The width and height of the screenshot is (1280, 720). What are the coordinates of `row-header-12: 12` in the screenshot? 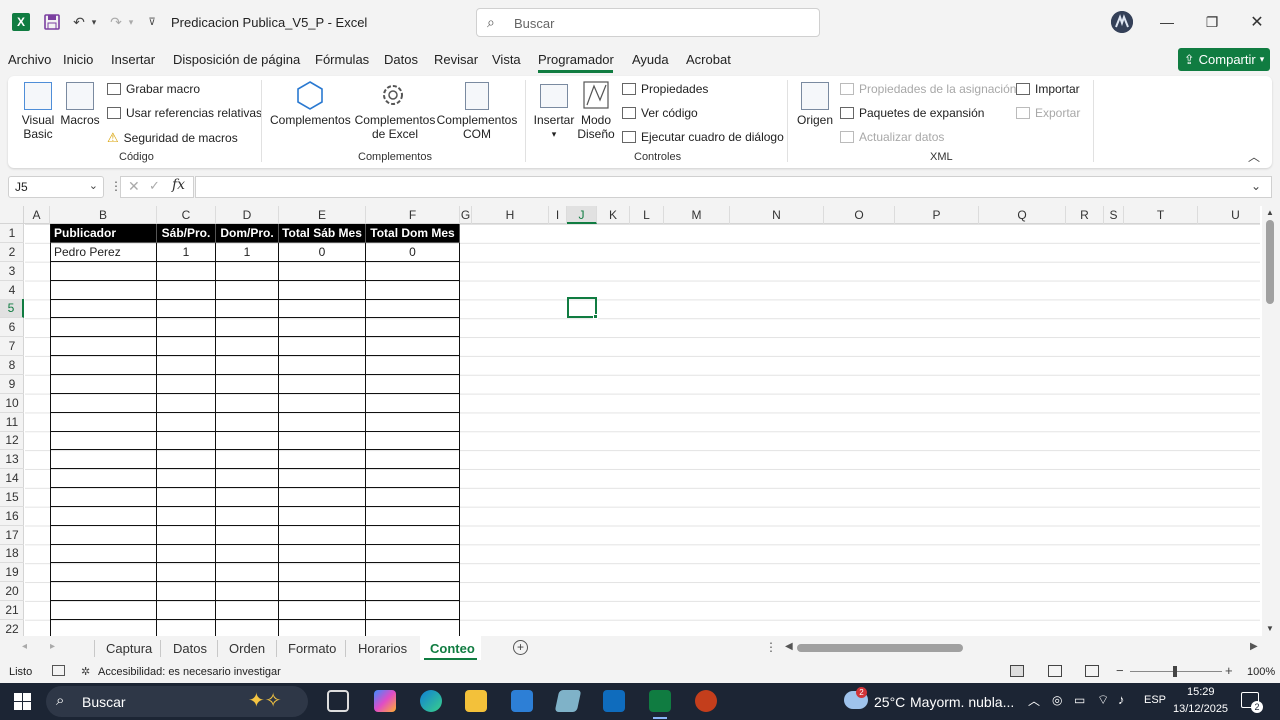 It's located at (12, 441).